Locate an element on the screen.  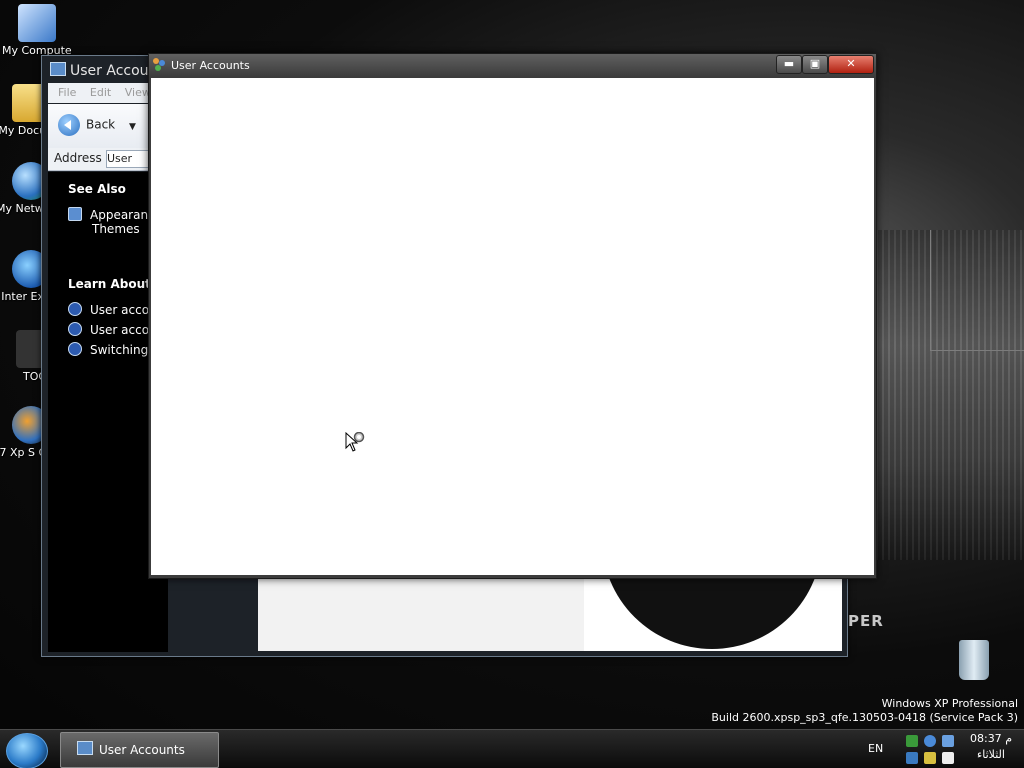
wallpaper-text: PER is located at coordinates (866, 621).